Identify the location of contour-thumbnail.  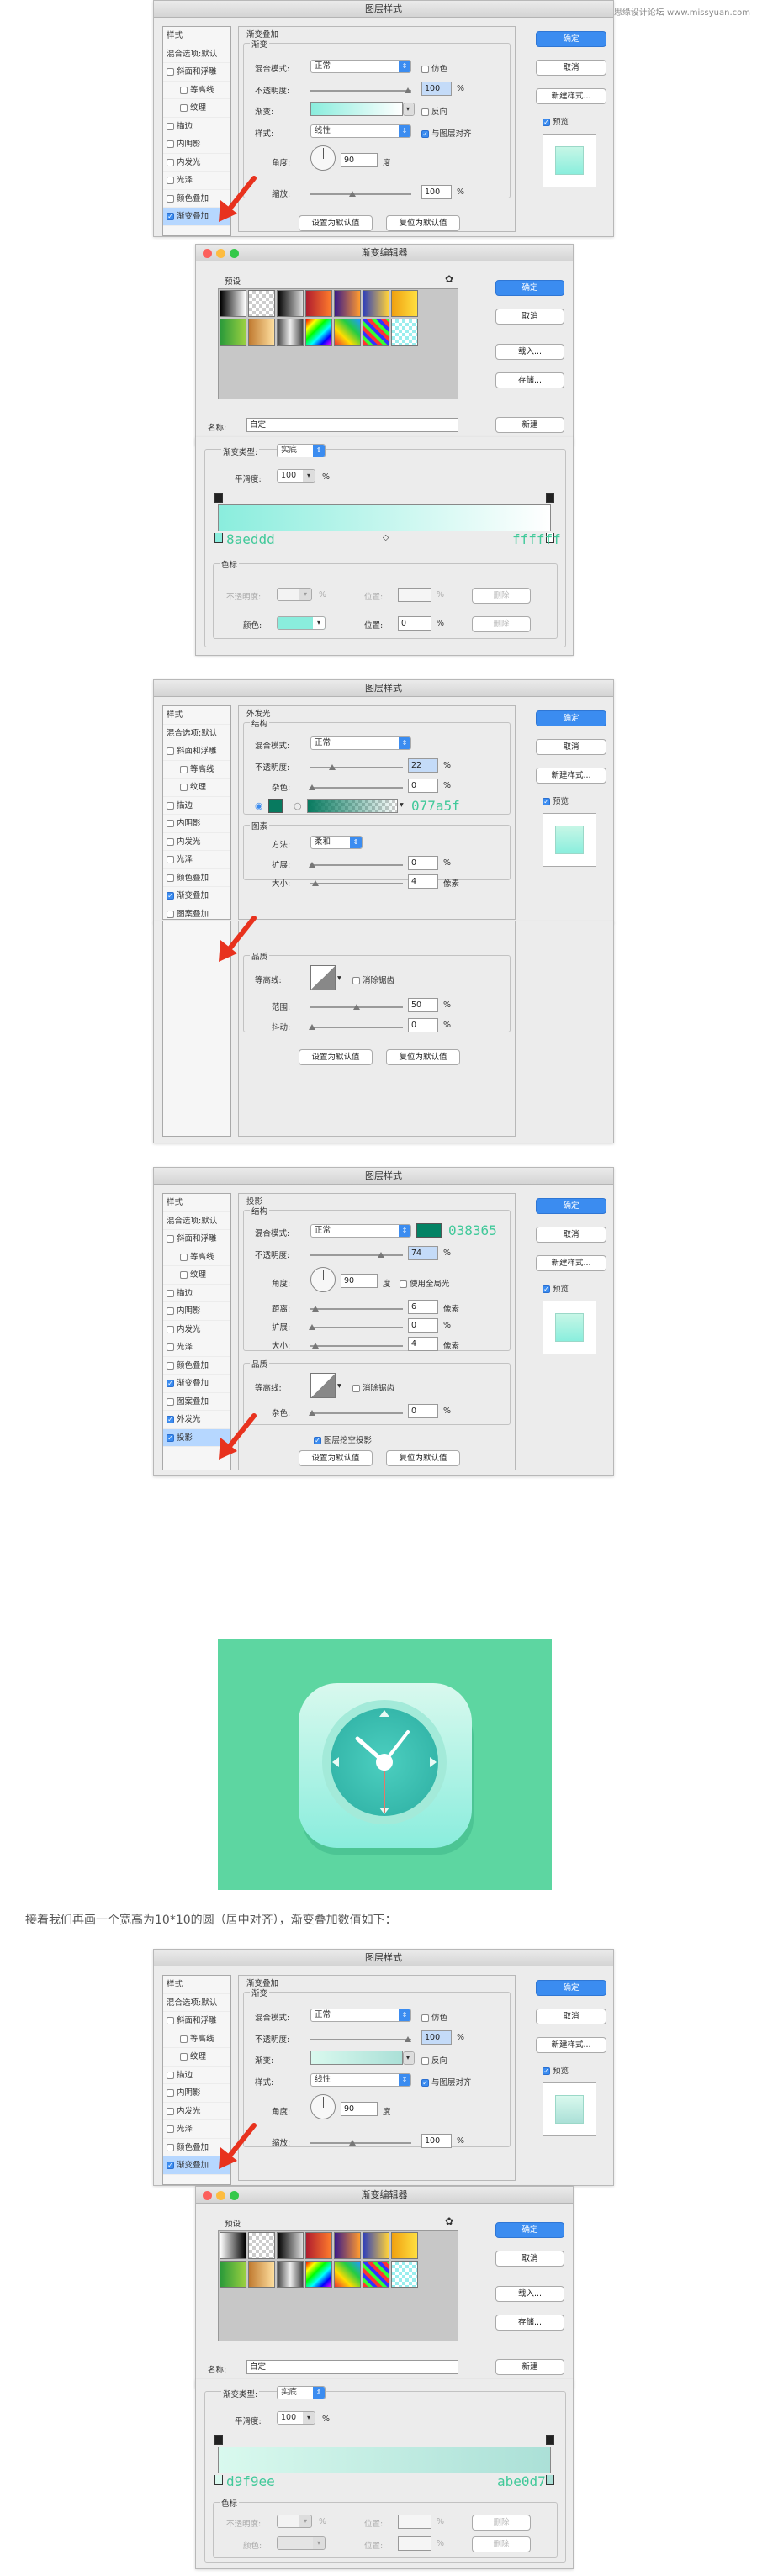
(323, 978).